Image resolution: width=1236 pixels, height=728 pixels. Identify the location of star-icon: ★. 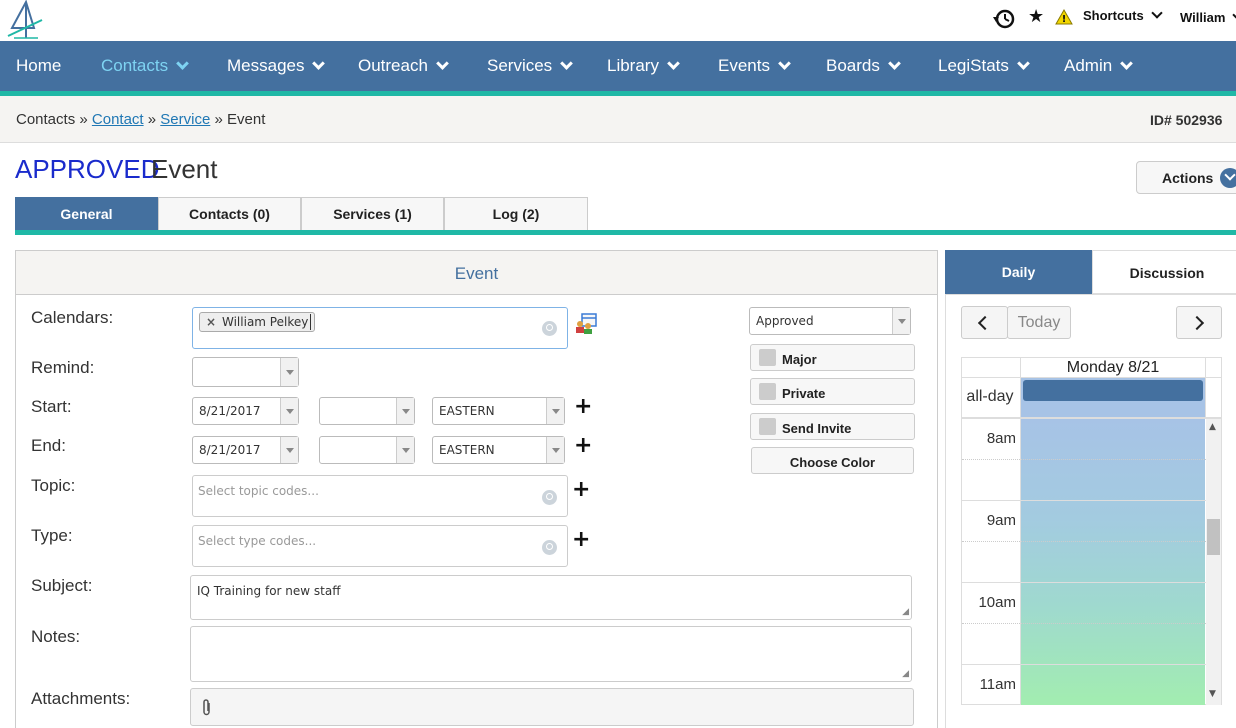
(1036, 16).